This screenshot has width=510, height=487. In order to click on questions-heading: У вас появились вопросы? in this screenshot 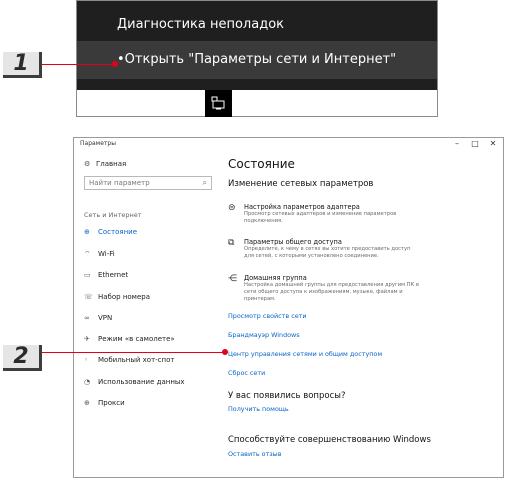, I will do `click(287, 396)`.